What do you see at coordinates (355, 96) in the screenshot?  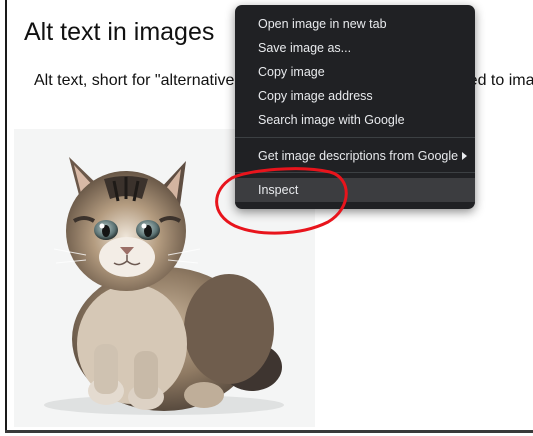 I see `menu-item-copy-image-address: Copy image address` at bounding box center [355, 96].